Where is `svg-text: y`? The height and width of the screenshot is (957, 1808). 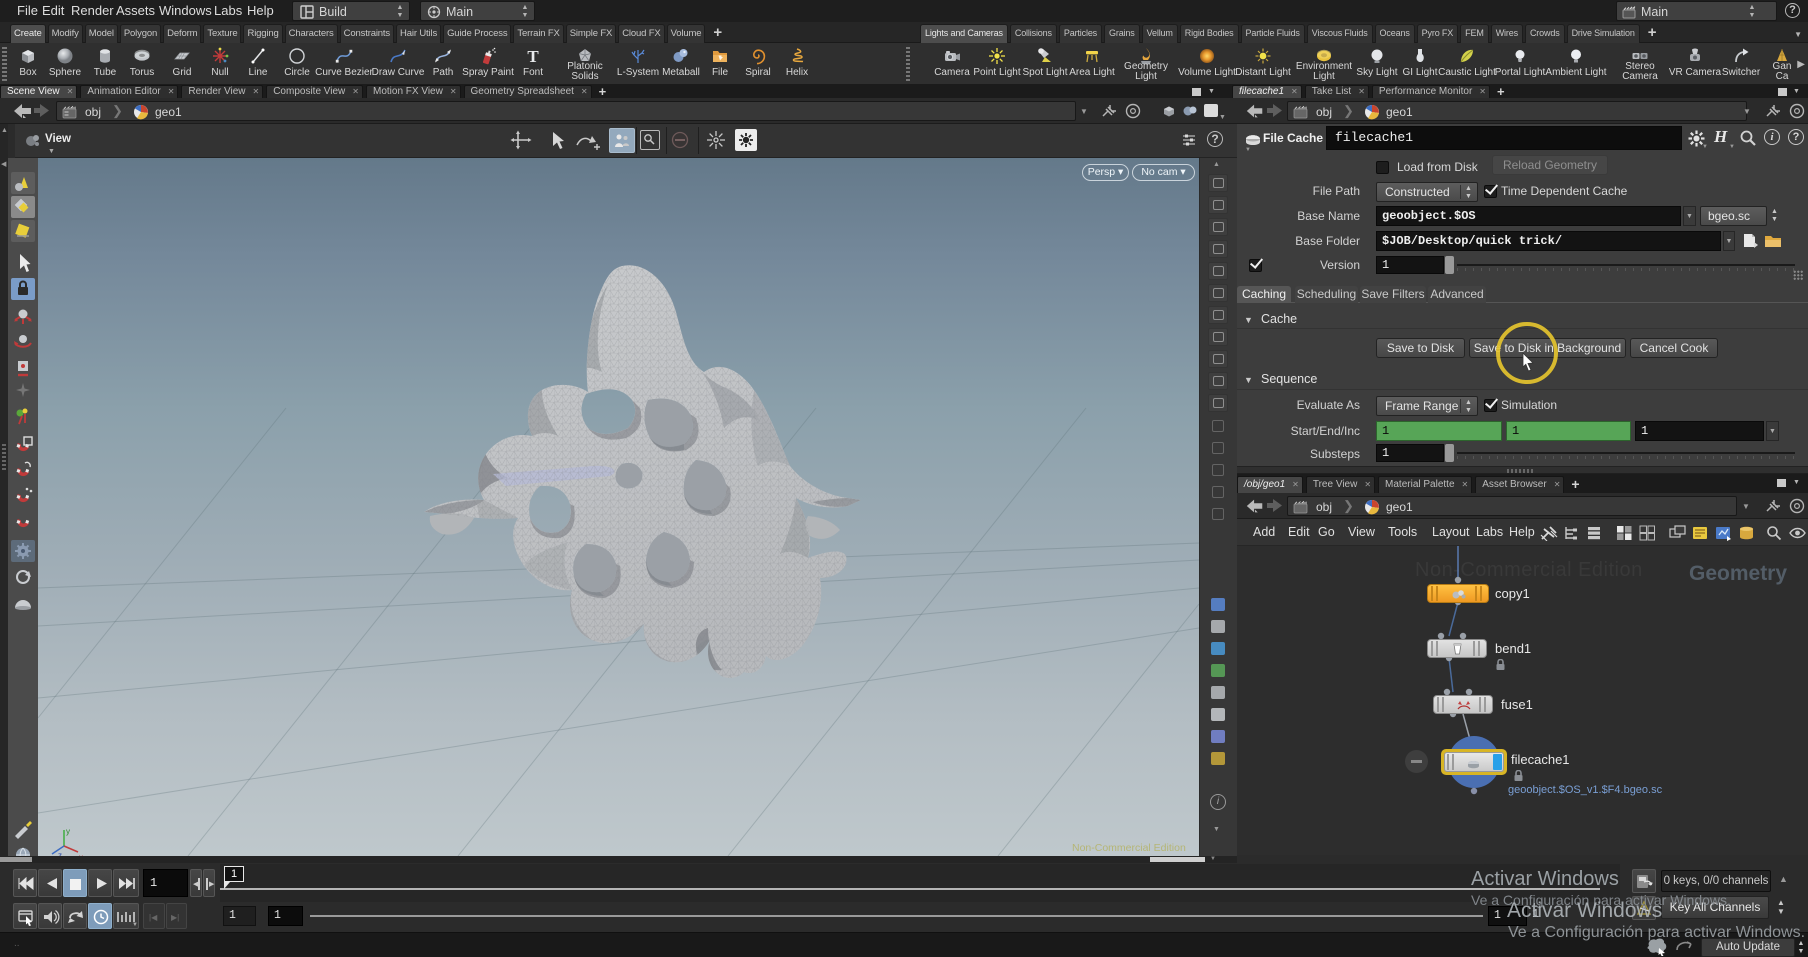
svg-text: y is located at coordinates (68, 831).